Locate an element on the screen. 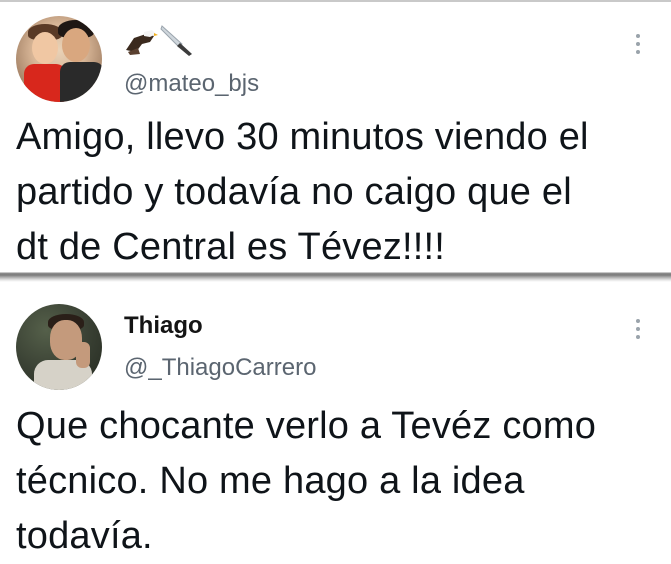 Image resolution: width=671 pixels, height=564 pixels. avatar-figure-dark-shirt is located at coordinates (81, 82).